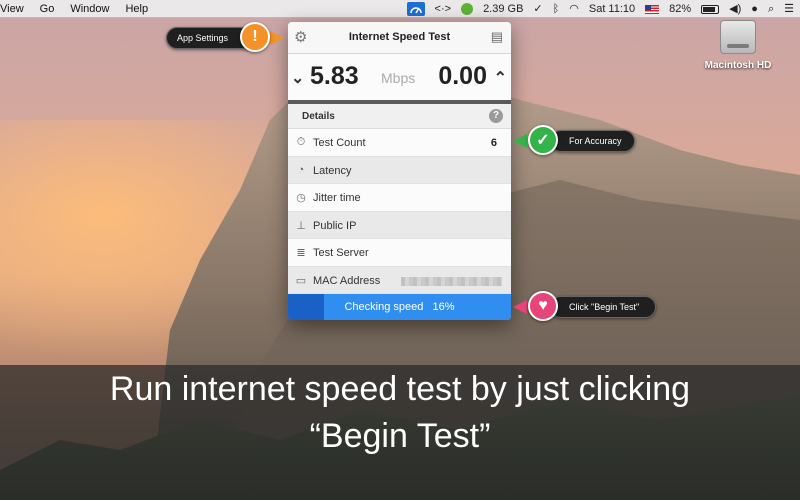 This screenshot has width=800, height=500. What do you see at coordinates (680, 9) in the screenshot?
I see `battery-text: 82%` at bounding box center [680, 9].